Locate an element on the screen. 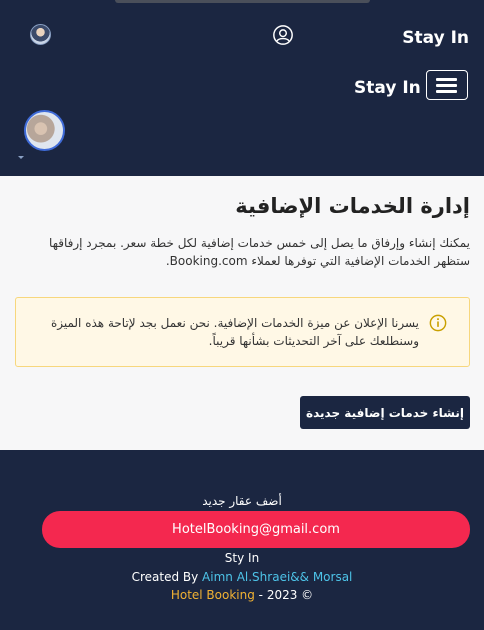  caret-down-icon is located at coordinates (21, 157).